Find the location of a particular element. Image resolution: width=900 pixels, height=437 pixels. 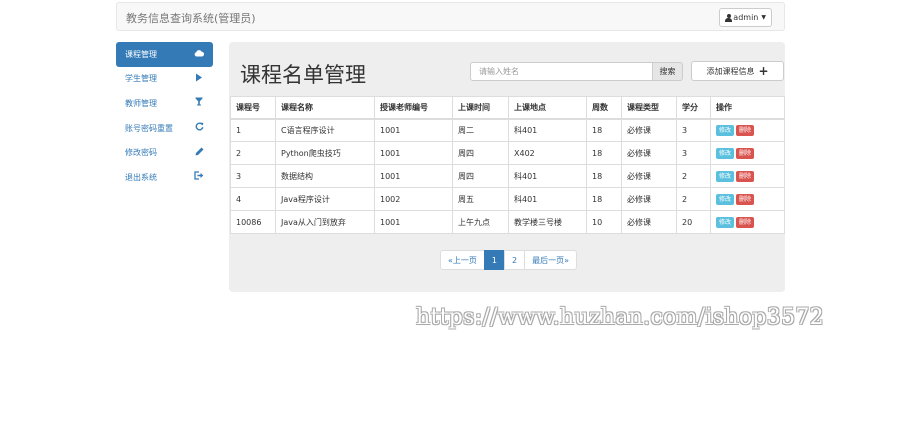

header-type: 课程类型 is located at coordinates (649, 108).